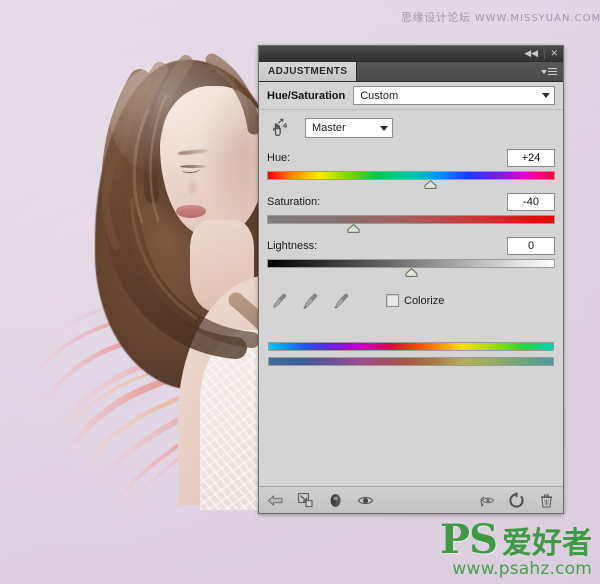 Image resolution: width=600 pixels, height=584 pixels. Describe the element at coordinates (411, 202) in the screenshot. I see `slider-saturation-head: Saturation: -40` at that location.